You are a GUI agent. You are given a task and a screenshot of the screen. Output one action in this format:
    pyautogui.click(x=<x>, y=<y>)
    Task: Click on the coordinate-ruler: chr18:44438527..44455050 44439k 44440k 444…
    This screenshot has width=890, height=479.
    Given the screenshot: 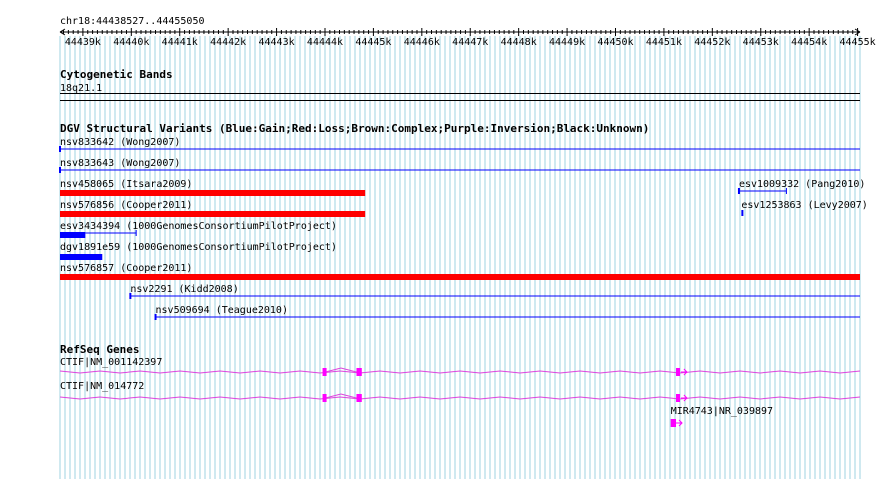 What is the action you would take?
    pyautogui.click(x=467, y=32)
    